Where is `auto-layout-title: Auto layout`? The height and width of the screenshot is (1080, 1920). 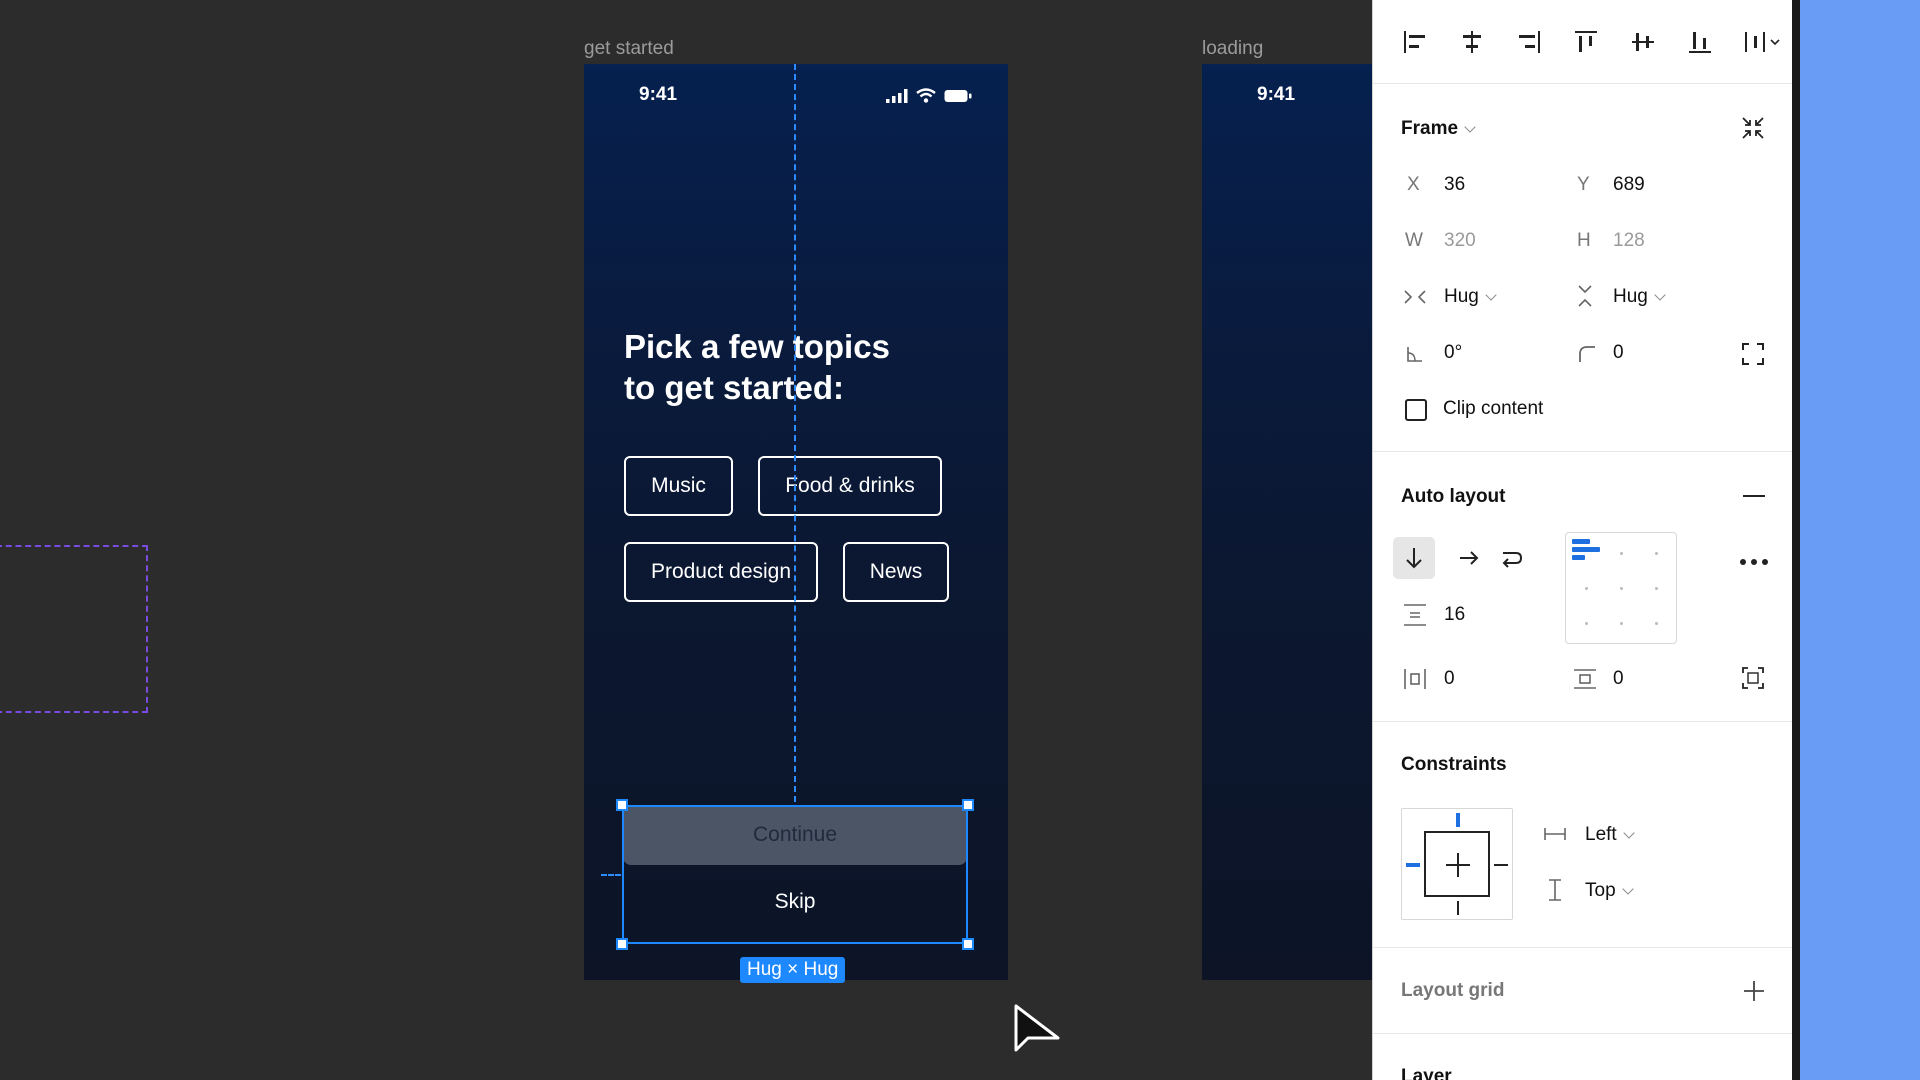
auto-layout-title: Auto layout is located at coordinates (1453, 496).